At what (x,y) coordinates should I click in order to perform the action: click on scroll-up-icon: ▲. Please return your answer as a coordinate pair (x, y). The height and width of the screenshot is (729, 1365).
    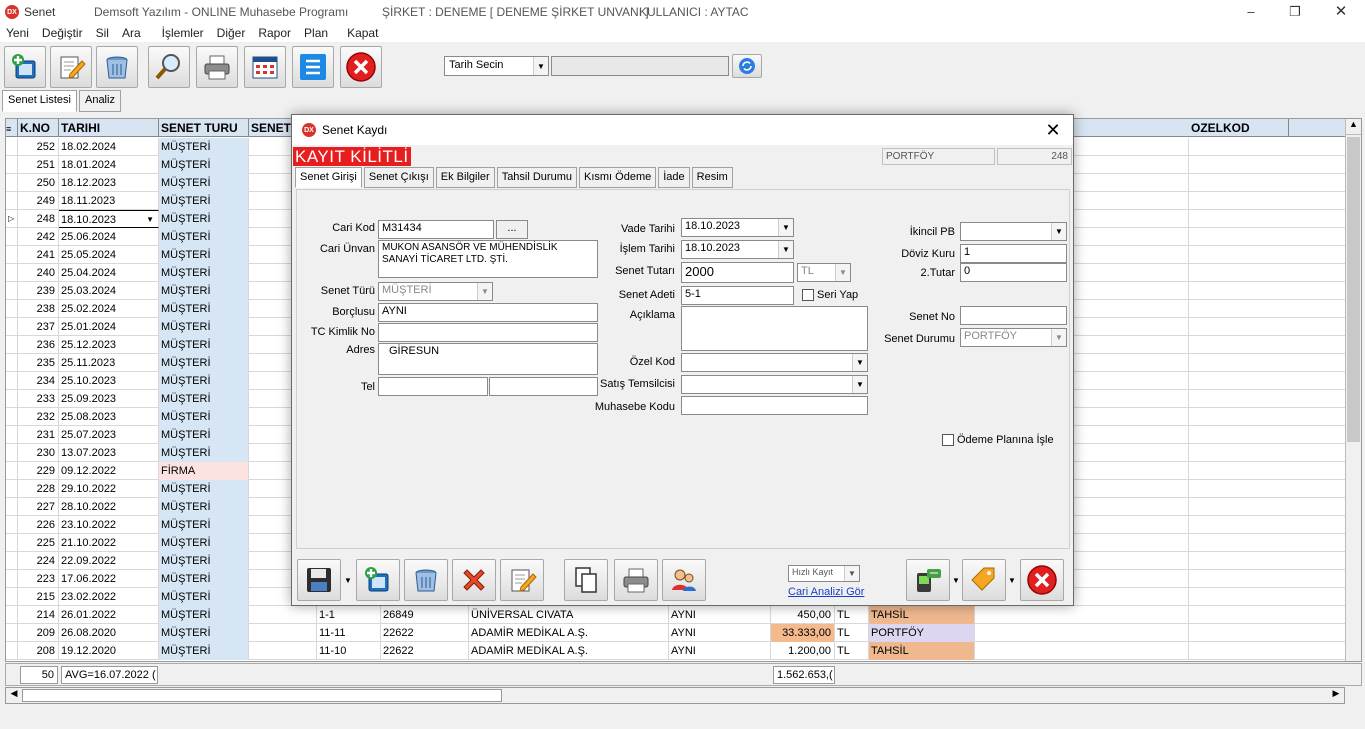
    Looking at the image, I should click on (1353, 127).